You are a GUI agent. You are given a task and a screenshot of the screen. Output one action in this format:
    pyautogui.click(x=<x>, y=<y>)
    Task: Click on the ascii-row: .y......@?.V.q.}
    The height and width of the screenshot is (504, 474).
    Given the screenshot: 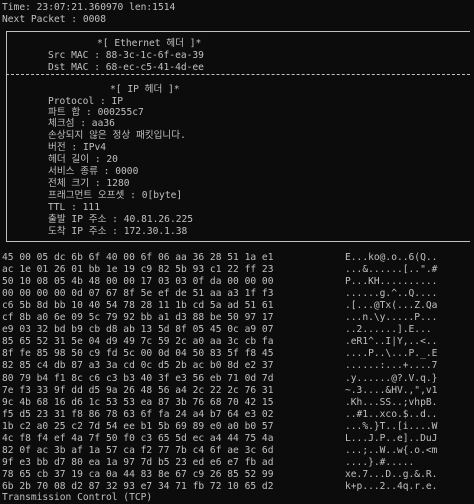 What is the action you would take?
    pyautogui.click(x=391, y=378)
    